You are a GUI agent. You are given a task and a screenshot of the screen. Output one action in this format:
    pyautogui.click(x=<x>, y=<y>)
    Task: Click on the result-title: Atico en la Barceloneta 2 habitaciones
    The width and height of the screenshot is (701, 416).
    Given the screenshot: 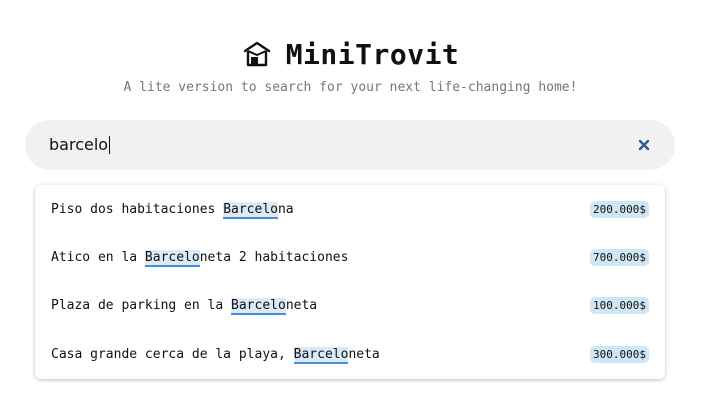 What is the action you would take?
    pyautogui.click(x=200, y=258)
    